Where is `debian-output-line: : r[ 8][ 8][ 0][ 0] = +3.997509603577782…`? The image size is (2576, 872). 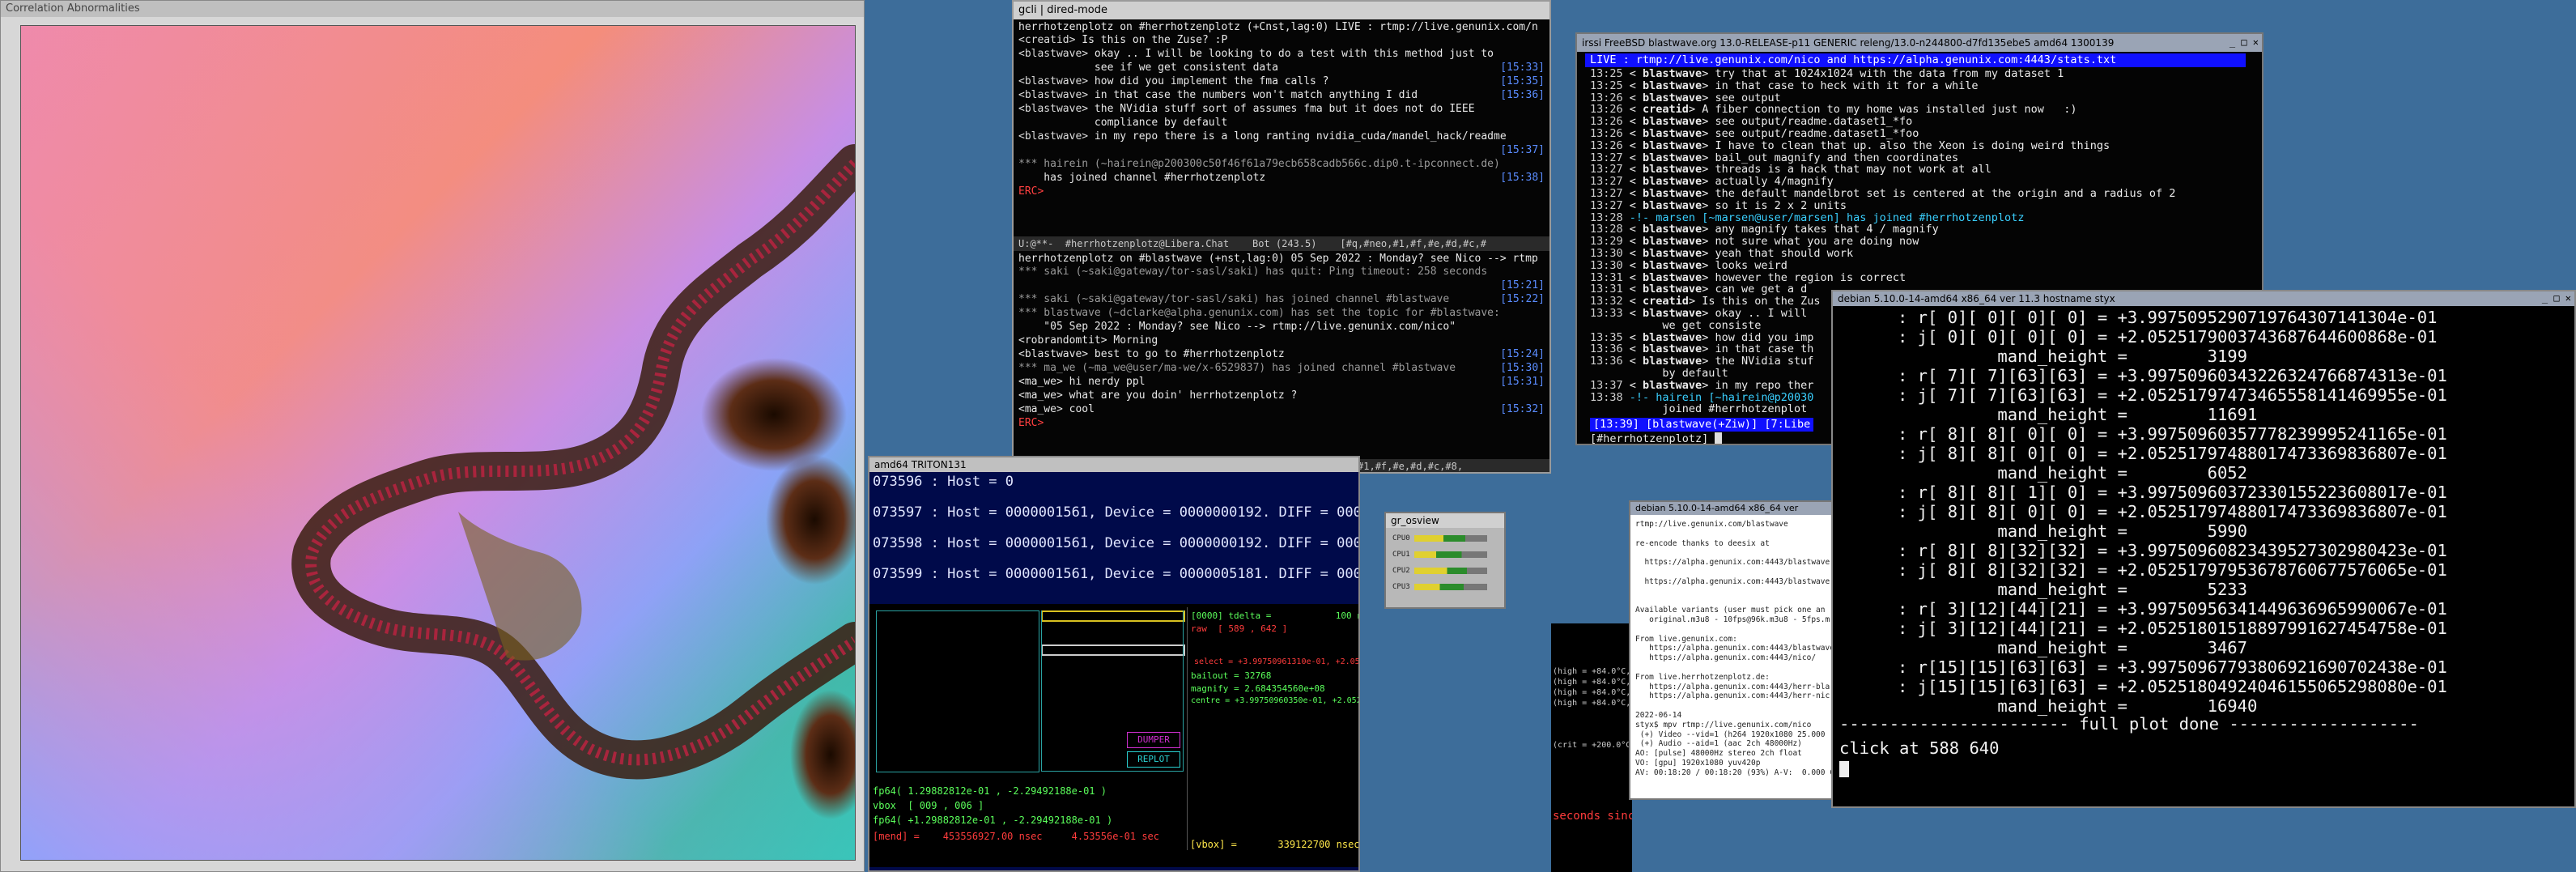 debian-output-line: : r[ 8][ 8][ 0][ 0] = +3.997509603577782… is located at coordinates (2172, 434).